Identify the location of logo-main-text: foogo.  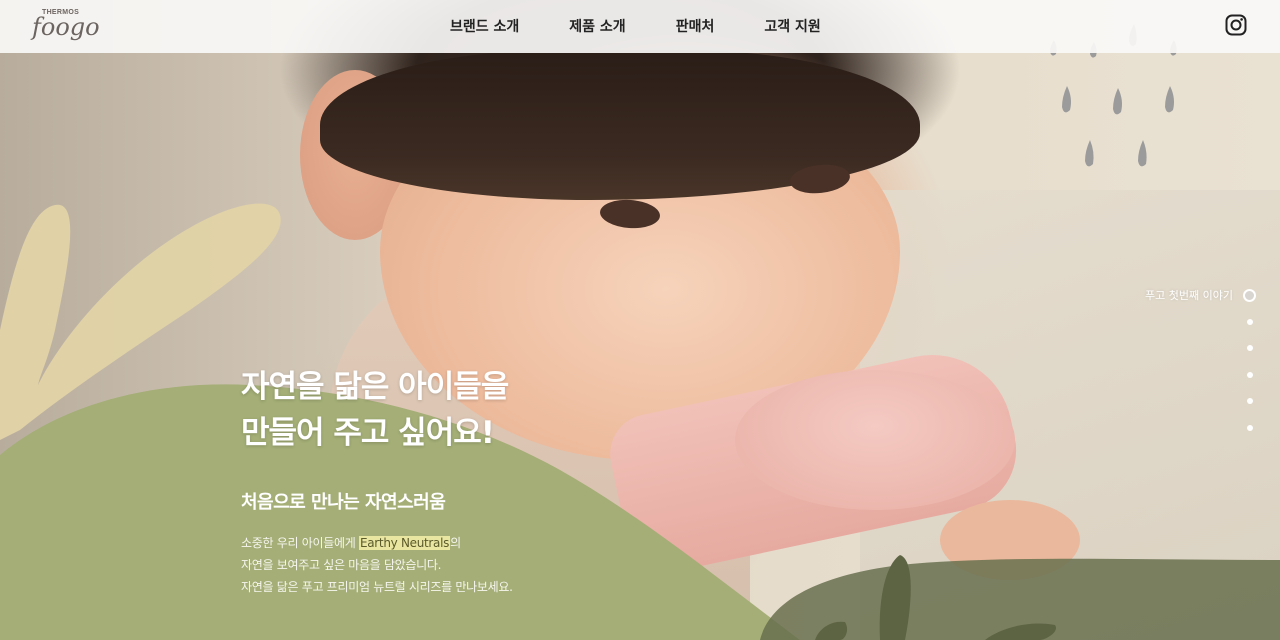
(66, 27).